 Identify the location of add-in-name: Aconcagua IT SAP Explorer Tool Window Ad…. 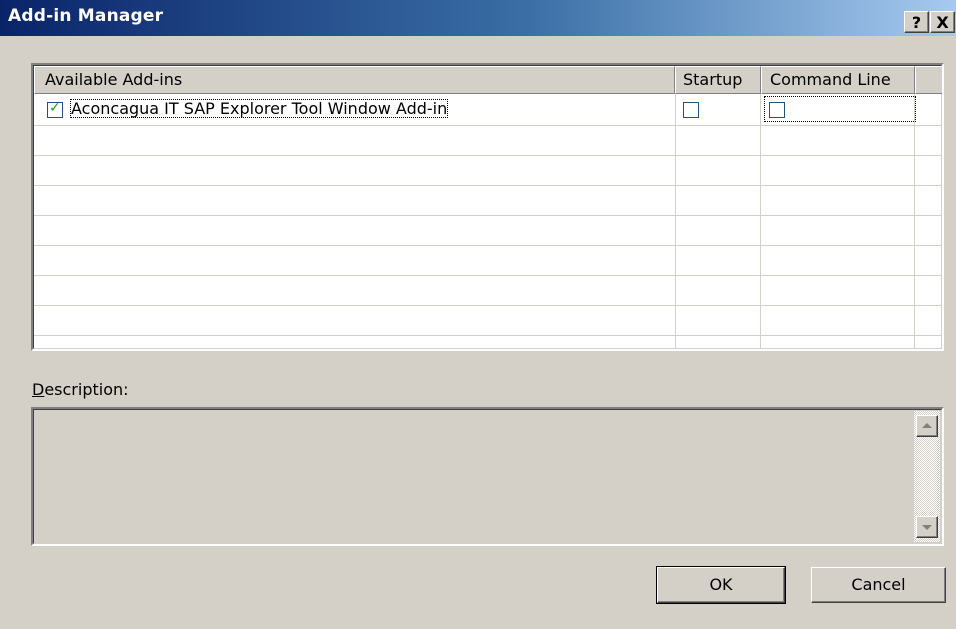
(259, 108).